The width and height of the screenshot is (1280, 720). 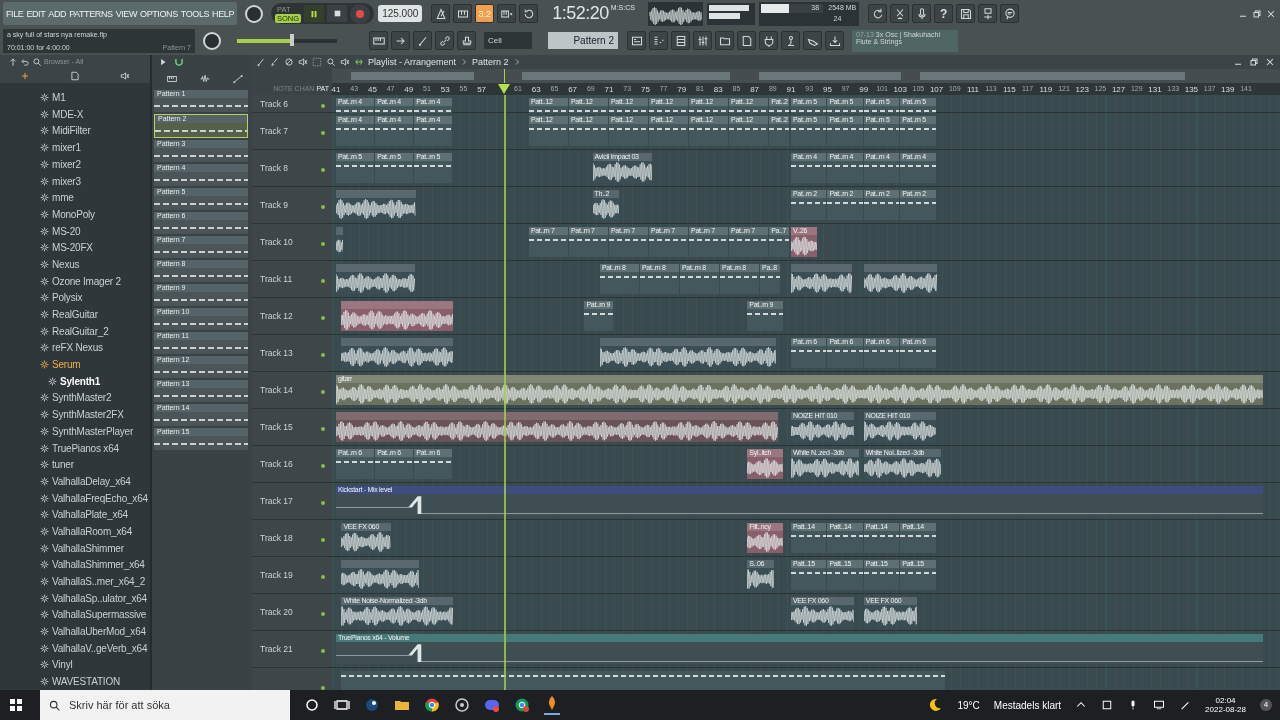 What do you see at coordinates (441, 13) in the screenshot?
I see `metronome-icon` at bounding box center [441, 13].